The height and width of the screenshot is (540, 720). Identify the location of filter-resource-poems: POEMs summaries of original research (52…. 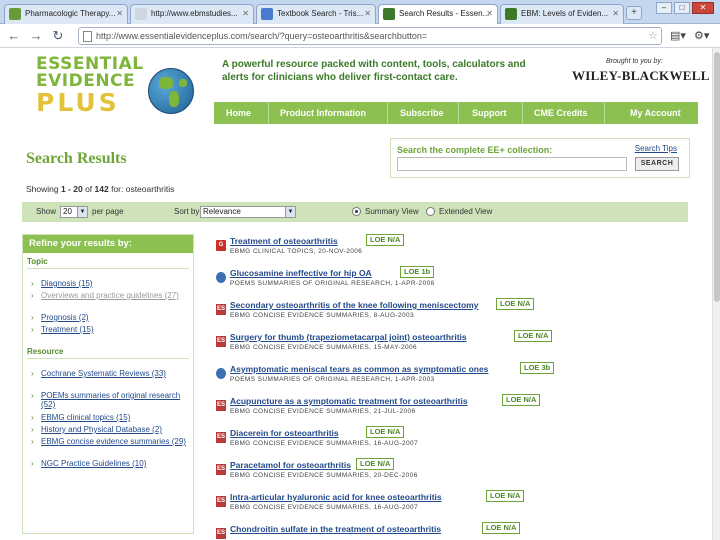
(116, 400).